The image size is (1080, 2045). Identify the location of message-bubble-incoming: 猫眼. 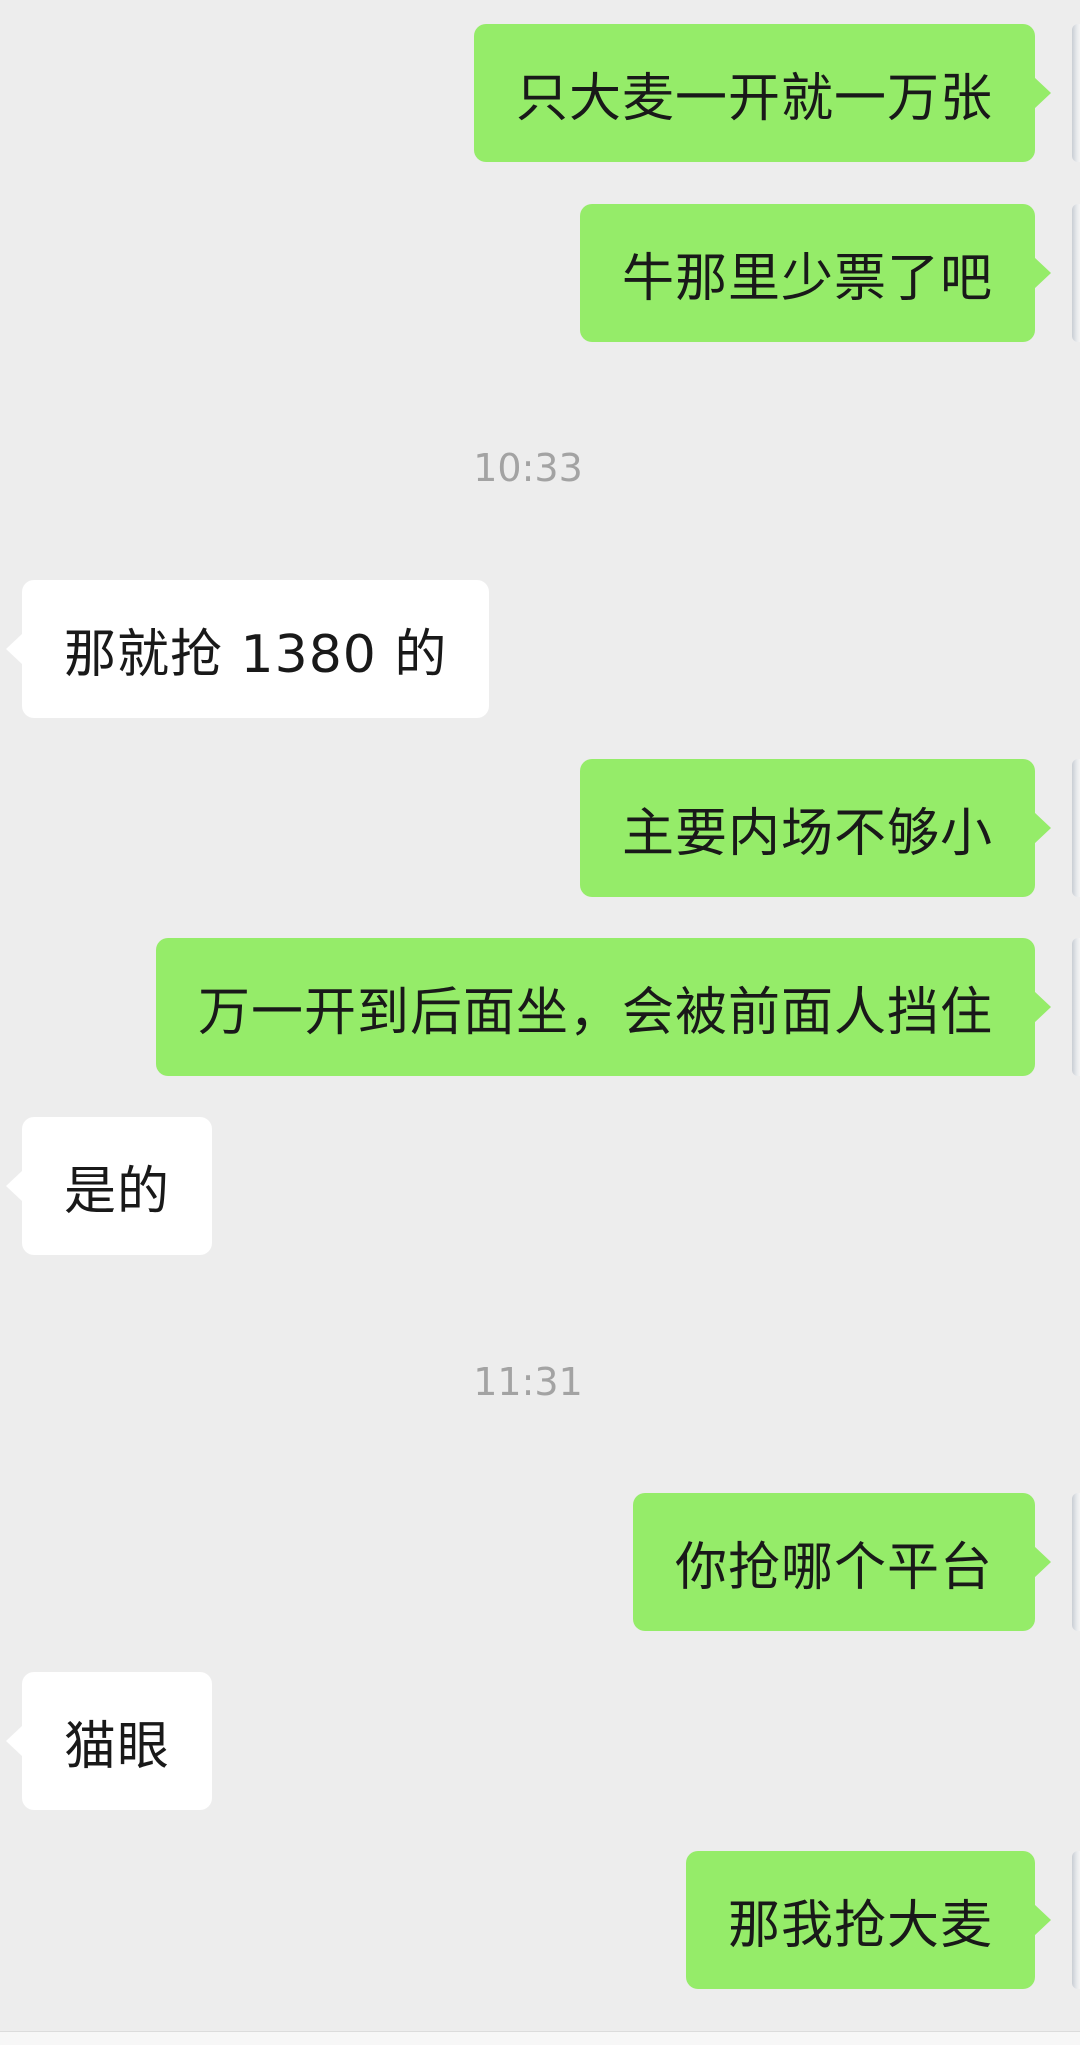
(109, 1741).